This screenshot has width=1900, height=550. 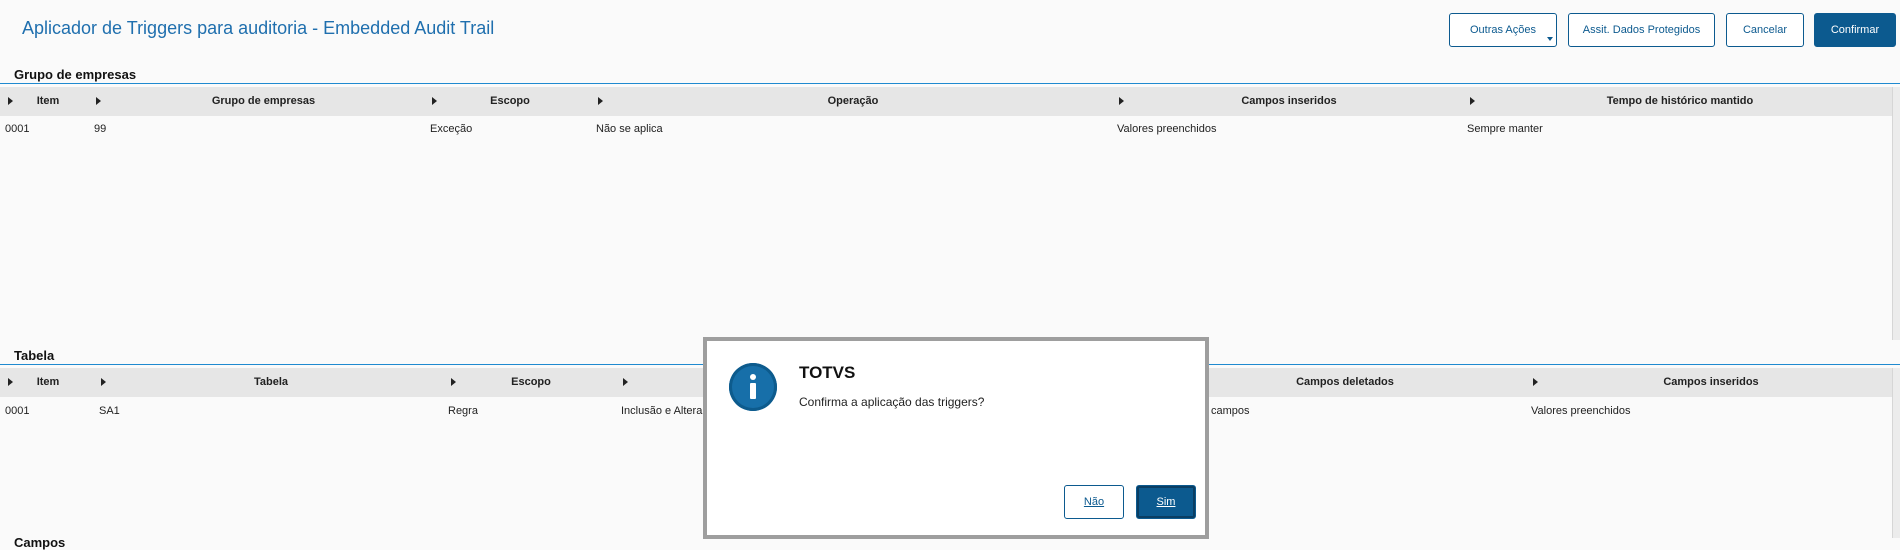 What do you see at coordinates (40, 542) in the screenshot?
I see `section-title-campos: Campos` at bounding box center [40, 542].